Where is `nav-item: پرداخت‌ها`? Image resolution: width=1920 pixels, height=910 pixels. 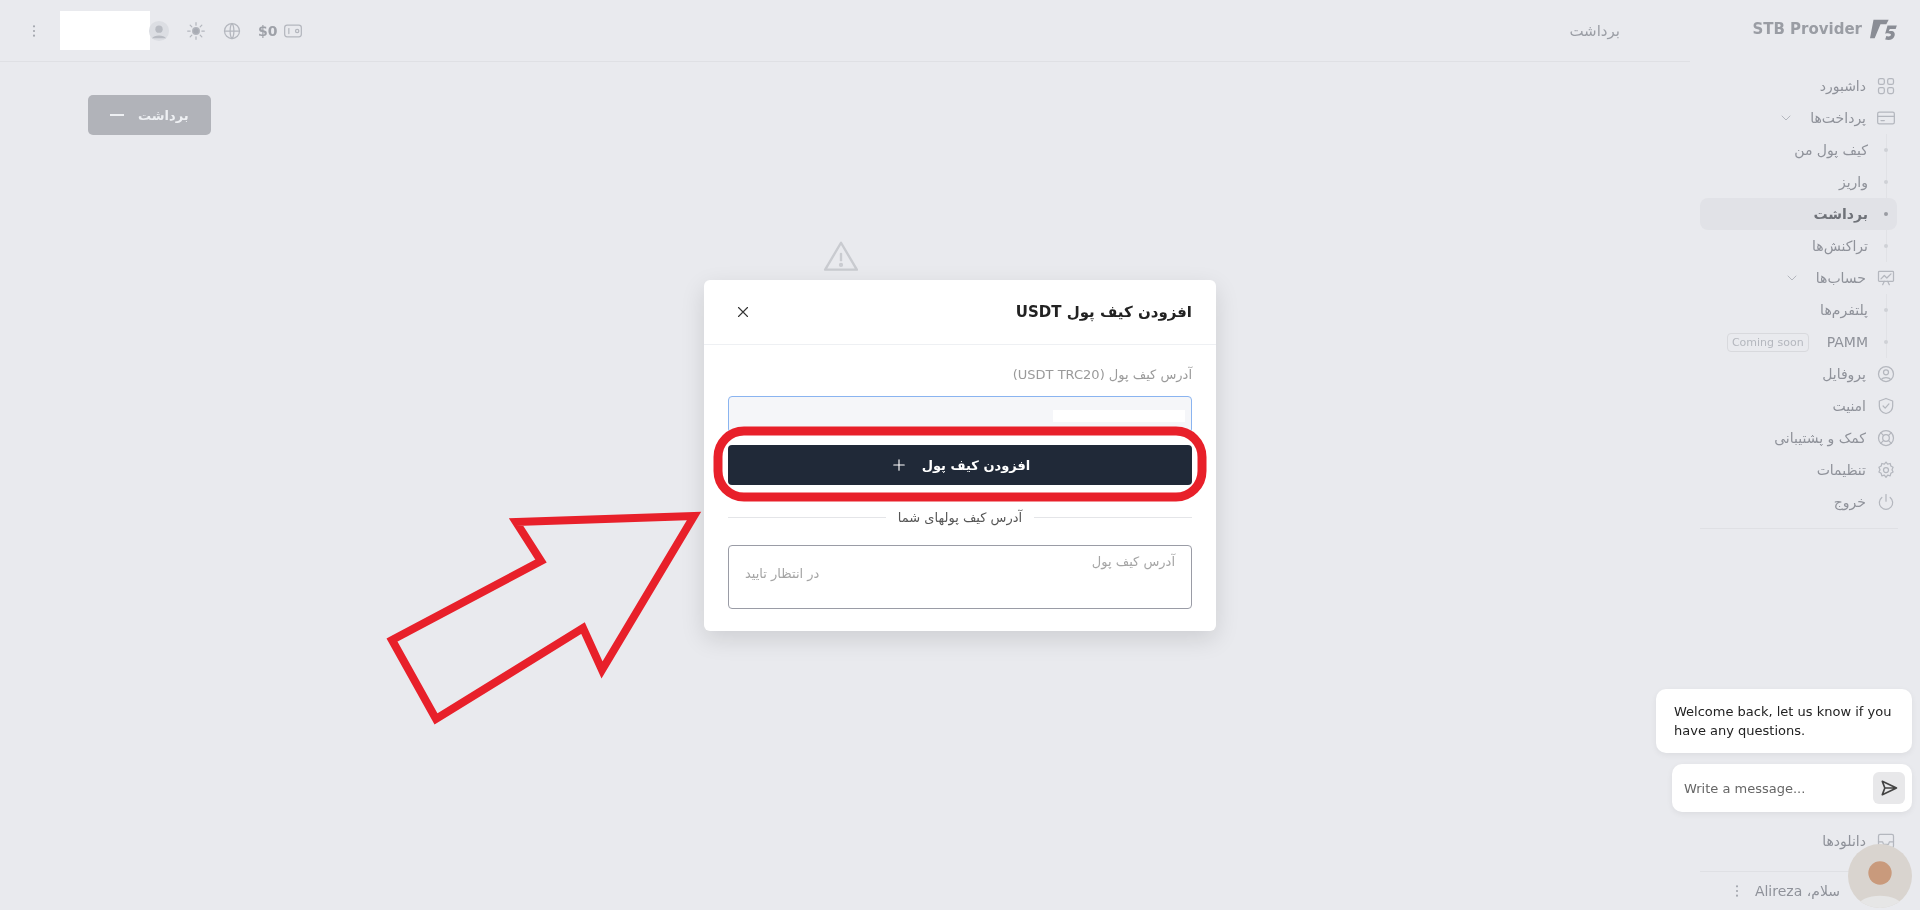 nav-item: پرداخت‌ها is located at coordinates (1799, 118).